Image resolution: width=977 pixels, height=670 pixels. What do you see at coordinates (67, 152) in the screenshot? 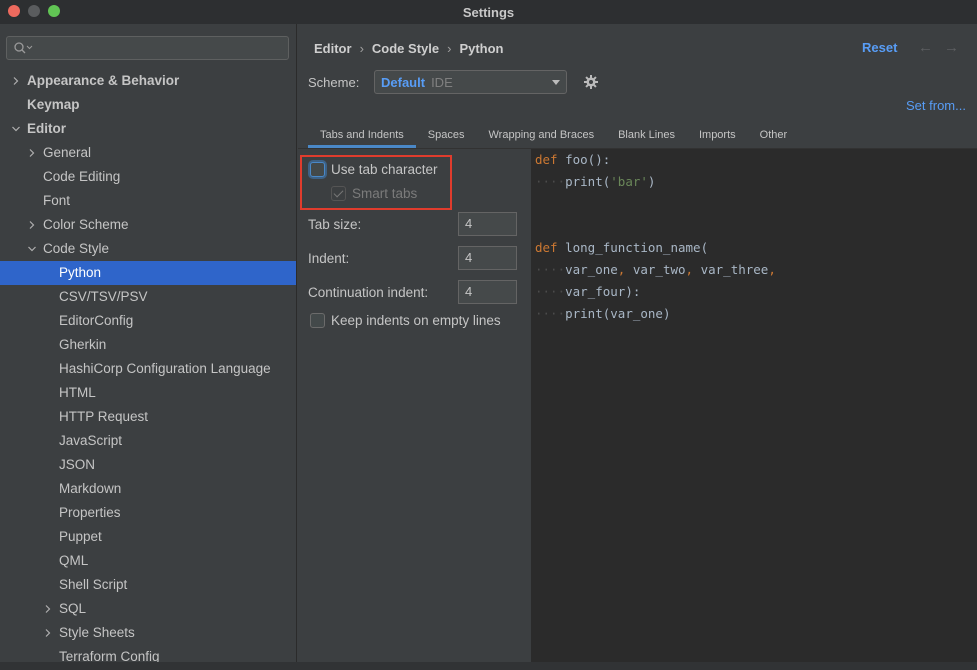
I see `sidebar-item-label: General` at bounding box center [67, 152].